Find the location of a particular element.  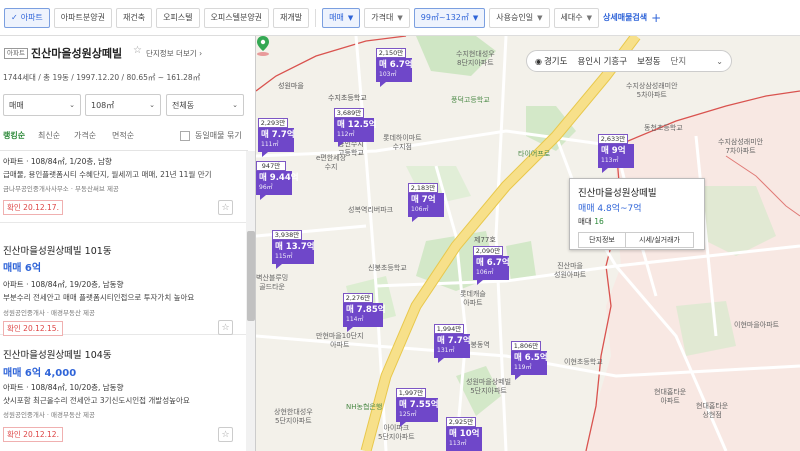

price-marker: 2,150만 매 6.7억 103㎡ is located at coordinates (394, 67).